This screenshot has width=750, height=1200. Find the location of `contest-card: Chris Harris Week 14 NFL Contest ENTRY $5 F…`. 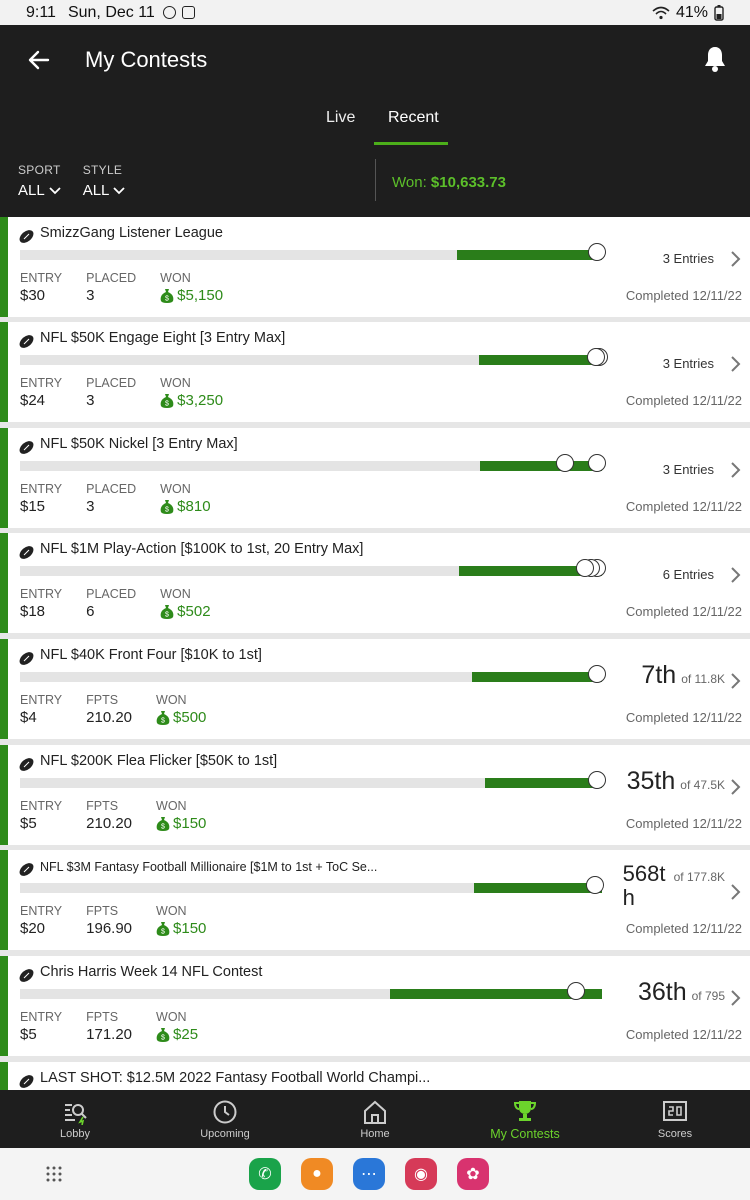

contest-card: Chris Harris Week 14 NFL Contest ENTRY $5 F… is located at coordinates (375, 1006).